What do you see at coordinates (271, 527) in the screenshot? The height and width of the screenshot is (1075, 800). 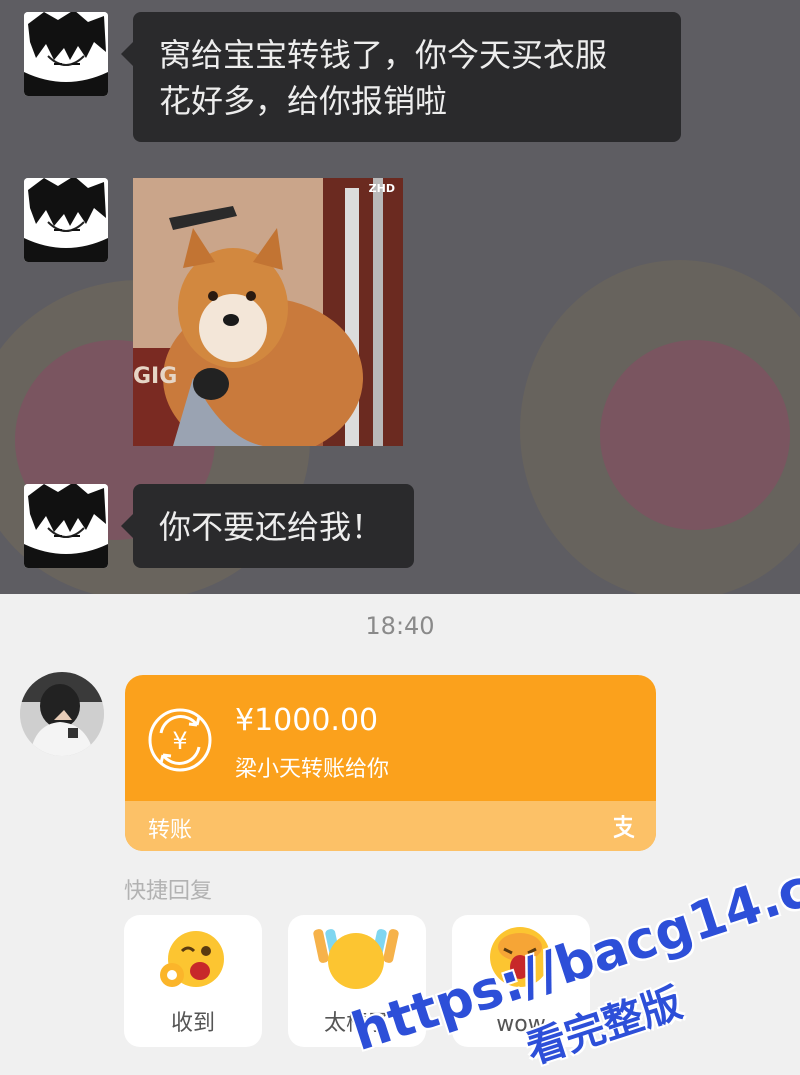 I see `message-text: 你不要还给我！` at bounding box center [271, 527].